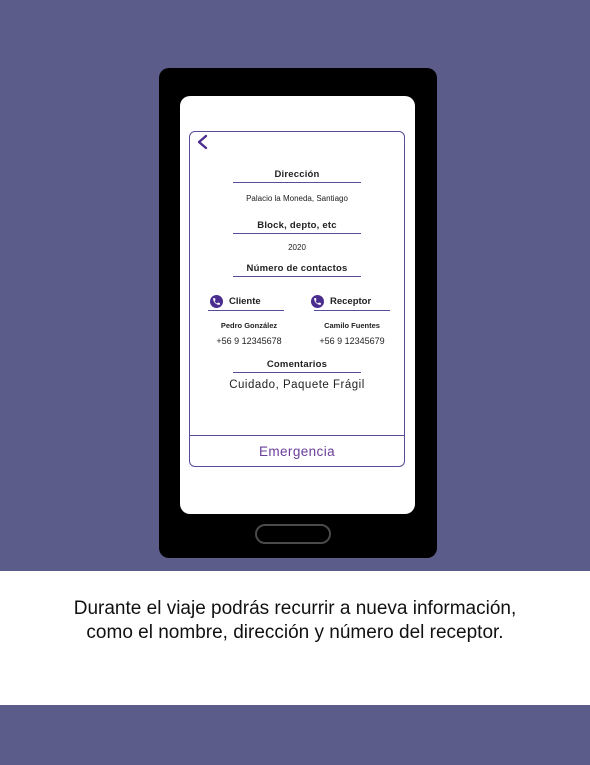 Image resolution: width=590 pixels, height=765 pixels. What do you see at coordinates (297, 451) in the screenshot?
I see `emergency-button: Emergencia` at bounding box center [297, 451].